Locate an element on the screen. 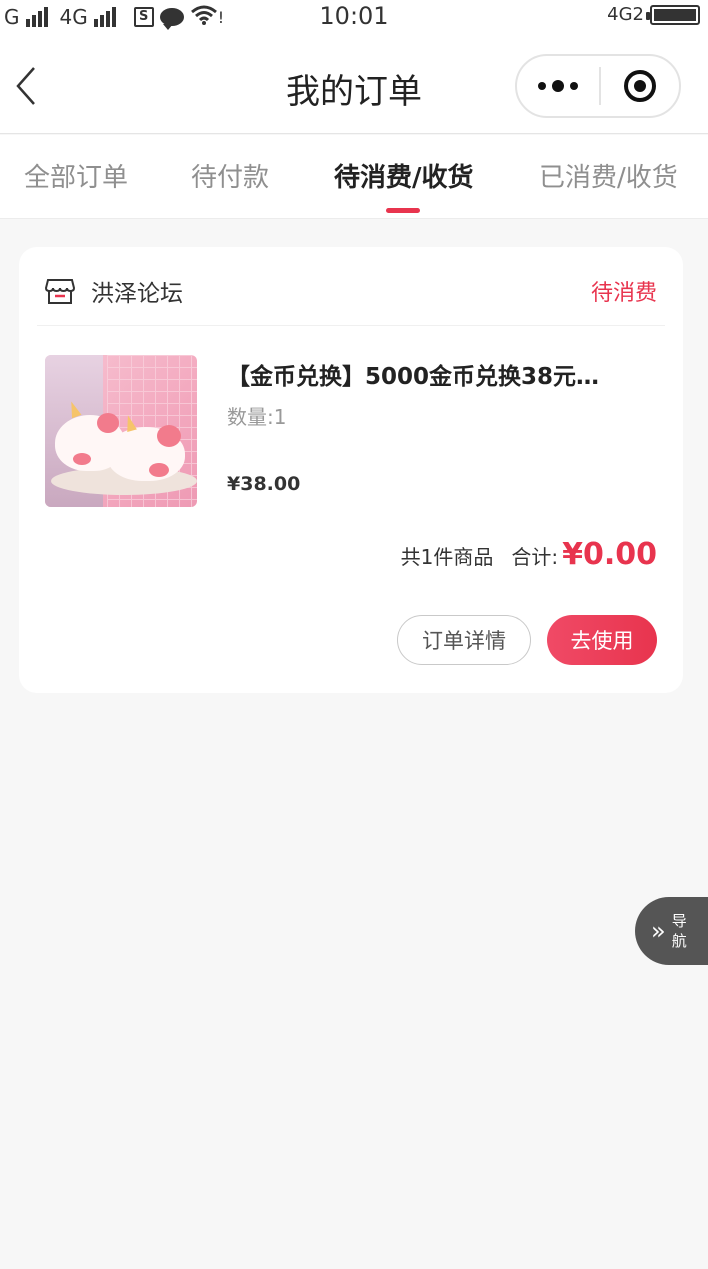 Image resolution: width=708 pixels, height=1269 pixels. tab-pending-consume: 待消费/收货 is located at coordinates (404, 175).